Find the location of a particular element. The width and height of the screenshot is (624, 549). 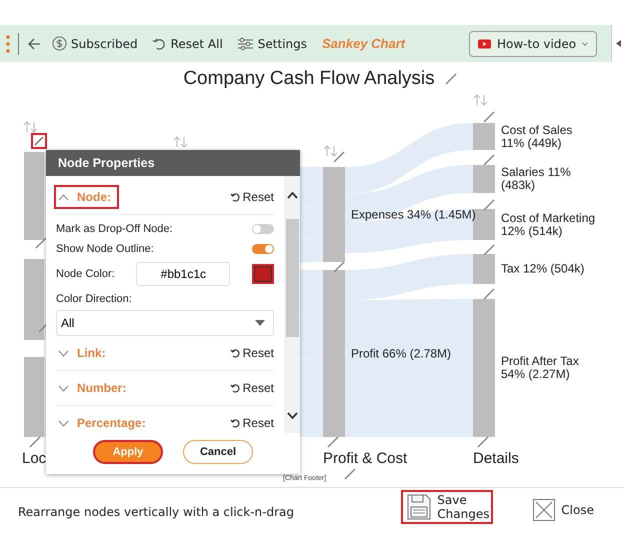

column-label: Profit & Cost is located at coordinates (365, 458).